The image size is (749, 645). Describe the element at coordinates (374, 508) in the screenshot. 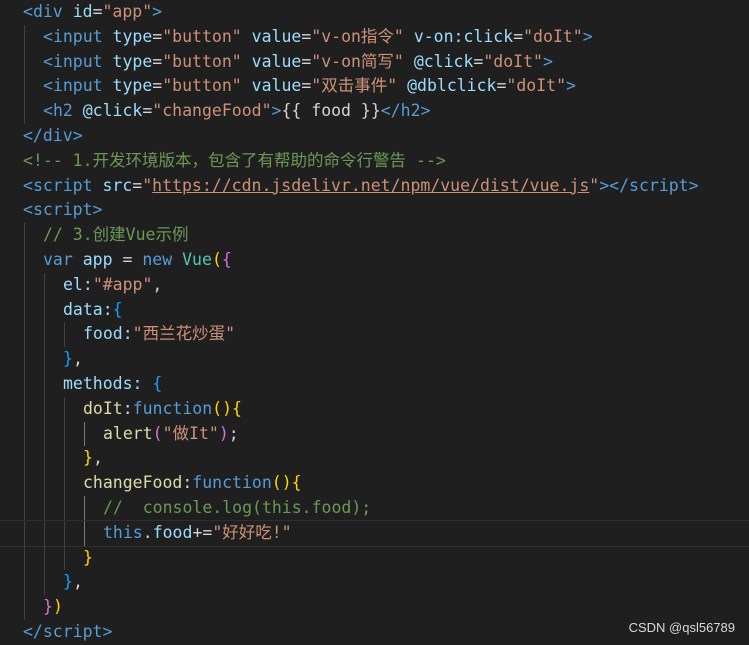

I see `code-line: // console.log(this.food);` at that location.